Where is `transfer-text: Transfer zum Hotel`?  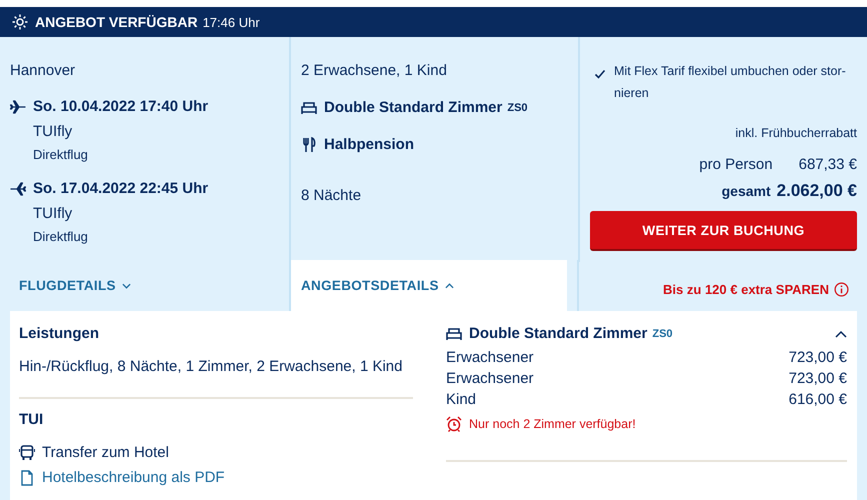 transfer-text: Transfer zum Hotel is located at coordinates (105, 452).